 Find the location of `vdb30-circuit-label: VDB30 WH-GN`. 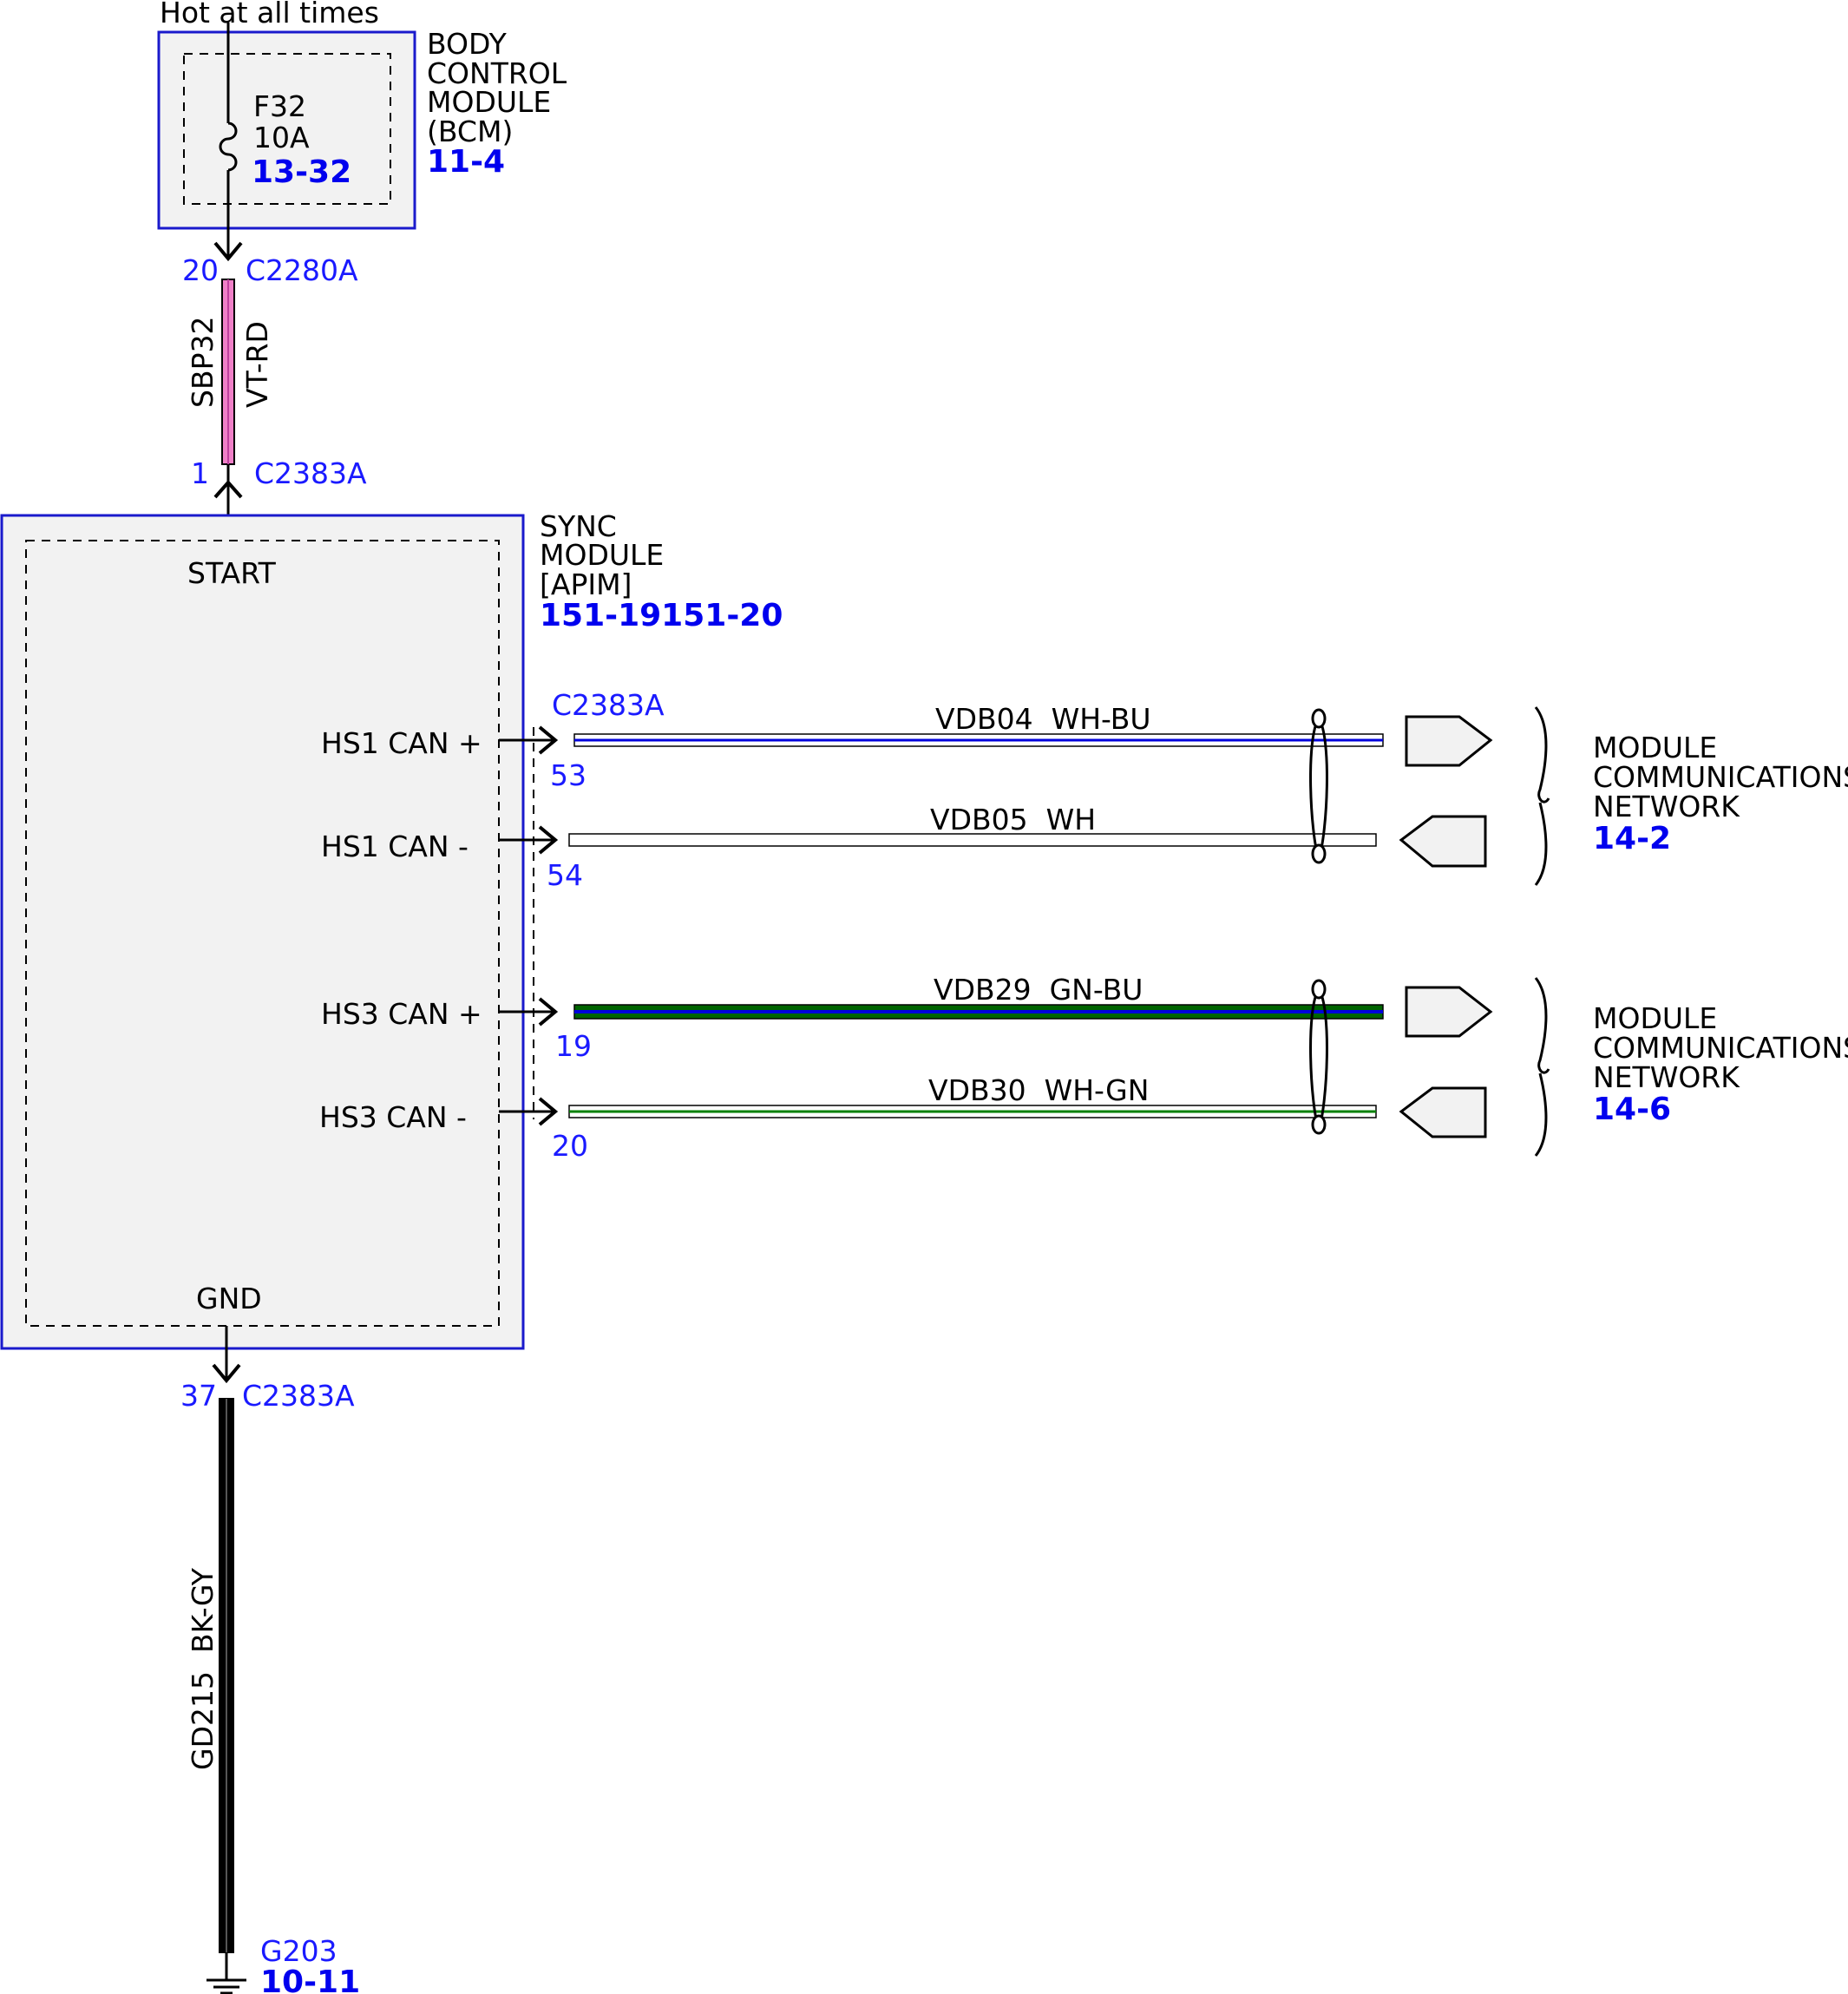

vdb30-circuit-label: VDB30 WH-GN is located at coordinates (1038, 1090).